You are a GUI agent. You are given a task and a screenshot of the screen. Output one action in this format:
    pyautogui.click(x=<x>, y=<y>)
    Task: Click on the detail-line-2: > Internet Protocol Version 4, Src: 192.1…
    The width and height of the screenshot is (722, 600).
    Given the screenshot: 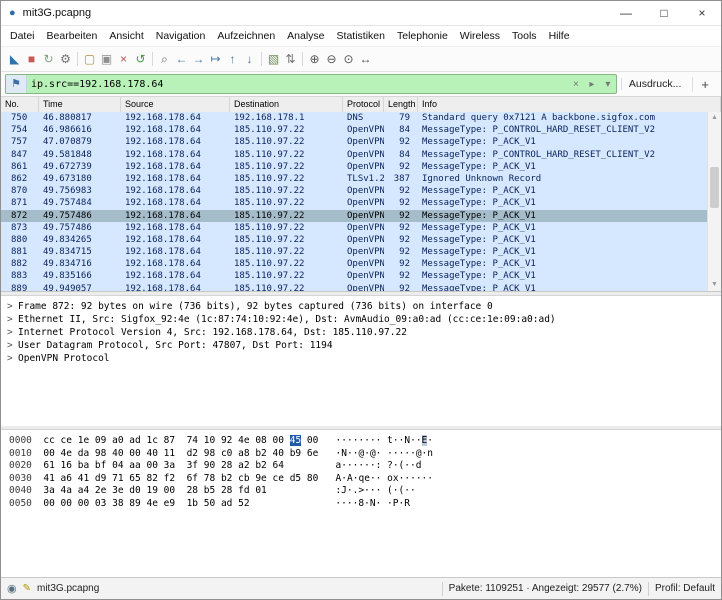 What is the action you would take?
    pyautogui.click(x=361, y=332)
    